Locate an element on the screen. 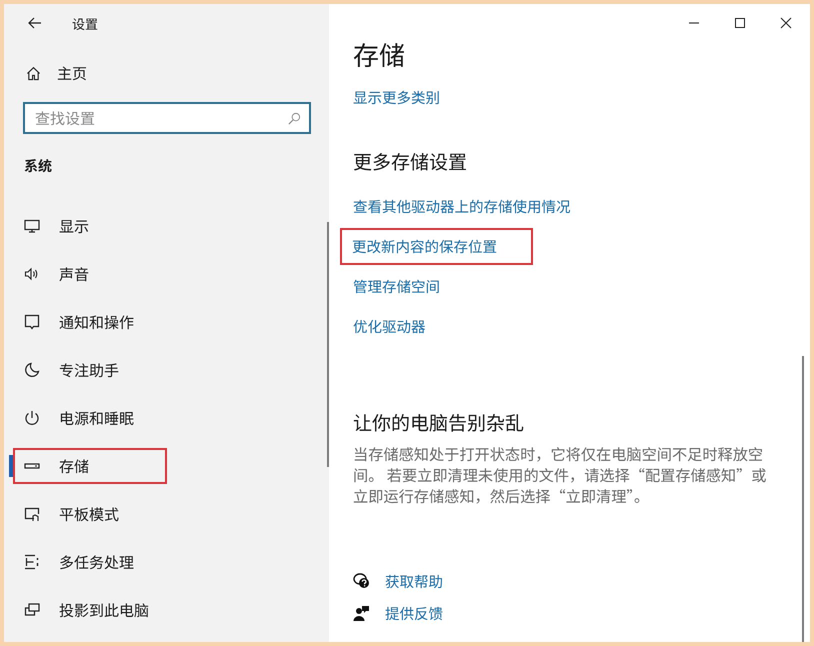 The image size is (814, 646). settings-link: 优化驱动器 is located at coordinates (389, 326).